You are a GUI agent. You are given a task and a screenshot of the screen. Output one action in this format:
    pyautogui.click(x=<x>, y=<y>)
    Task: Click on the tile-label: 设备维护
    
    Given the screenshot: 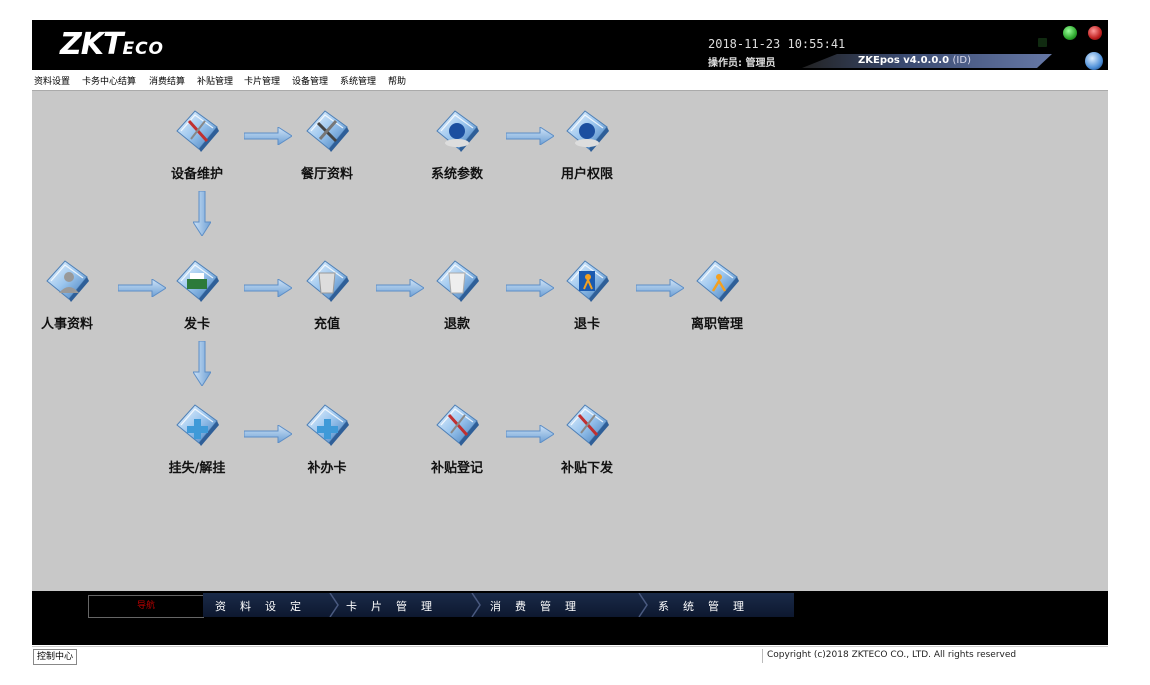 What is the action you would take?
    pyautogui.click(x=196, y=174)
    